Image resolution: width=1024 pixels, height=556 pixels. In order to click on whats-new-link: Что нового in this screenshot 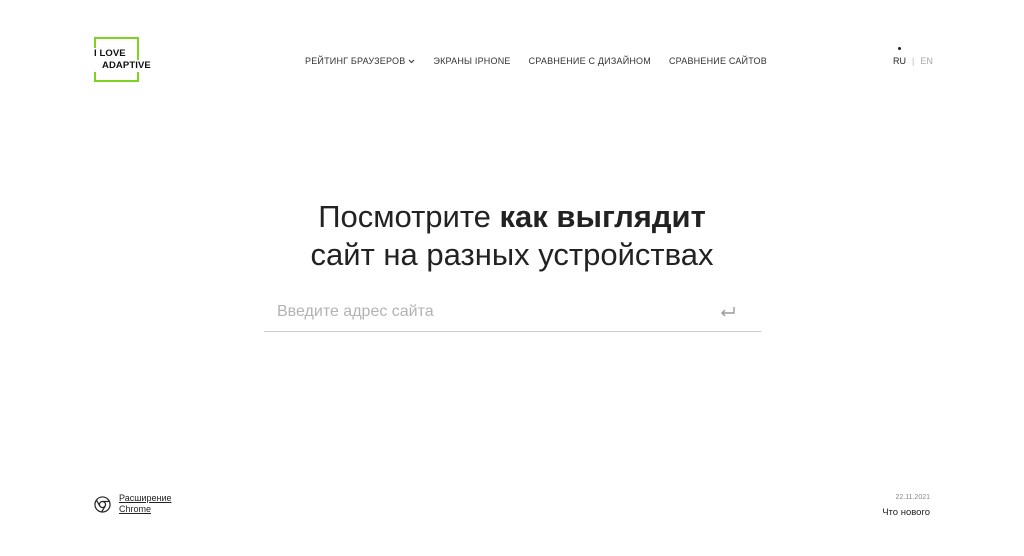, I will do `click(906, 512)`.